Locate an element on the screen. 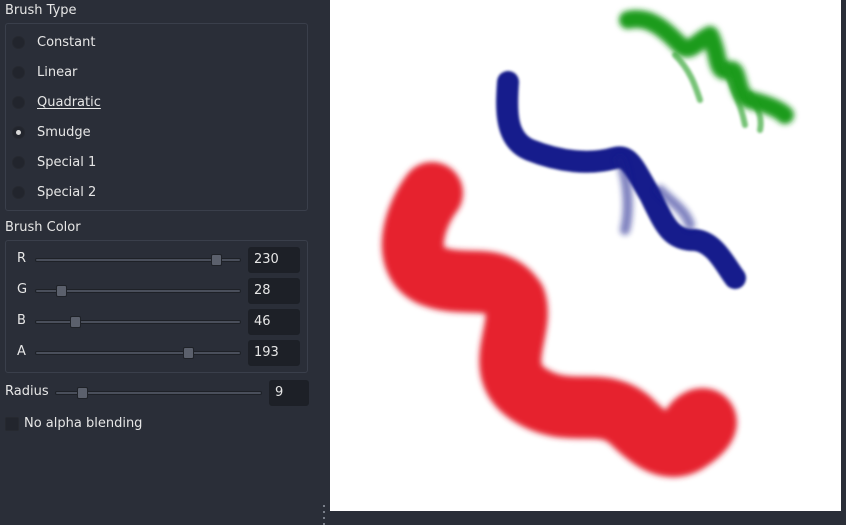 This screenshot has height=525, width=846. slider-row-a: A 193 is located at coordinates (156, 353).